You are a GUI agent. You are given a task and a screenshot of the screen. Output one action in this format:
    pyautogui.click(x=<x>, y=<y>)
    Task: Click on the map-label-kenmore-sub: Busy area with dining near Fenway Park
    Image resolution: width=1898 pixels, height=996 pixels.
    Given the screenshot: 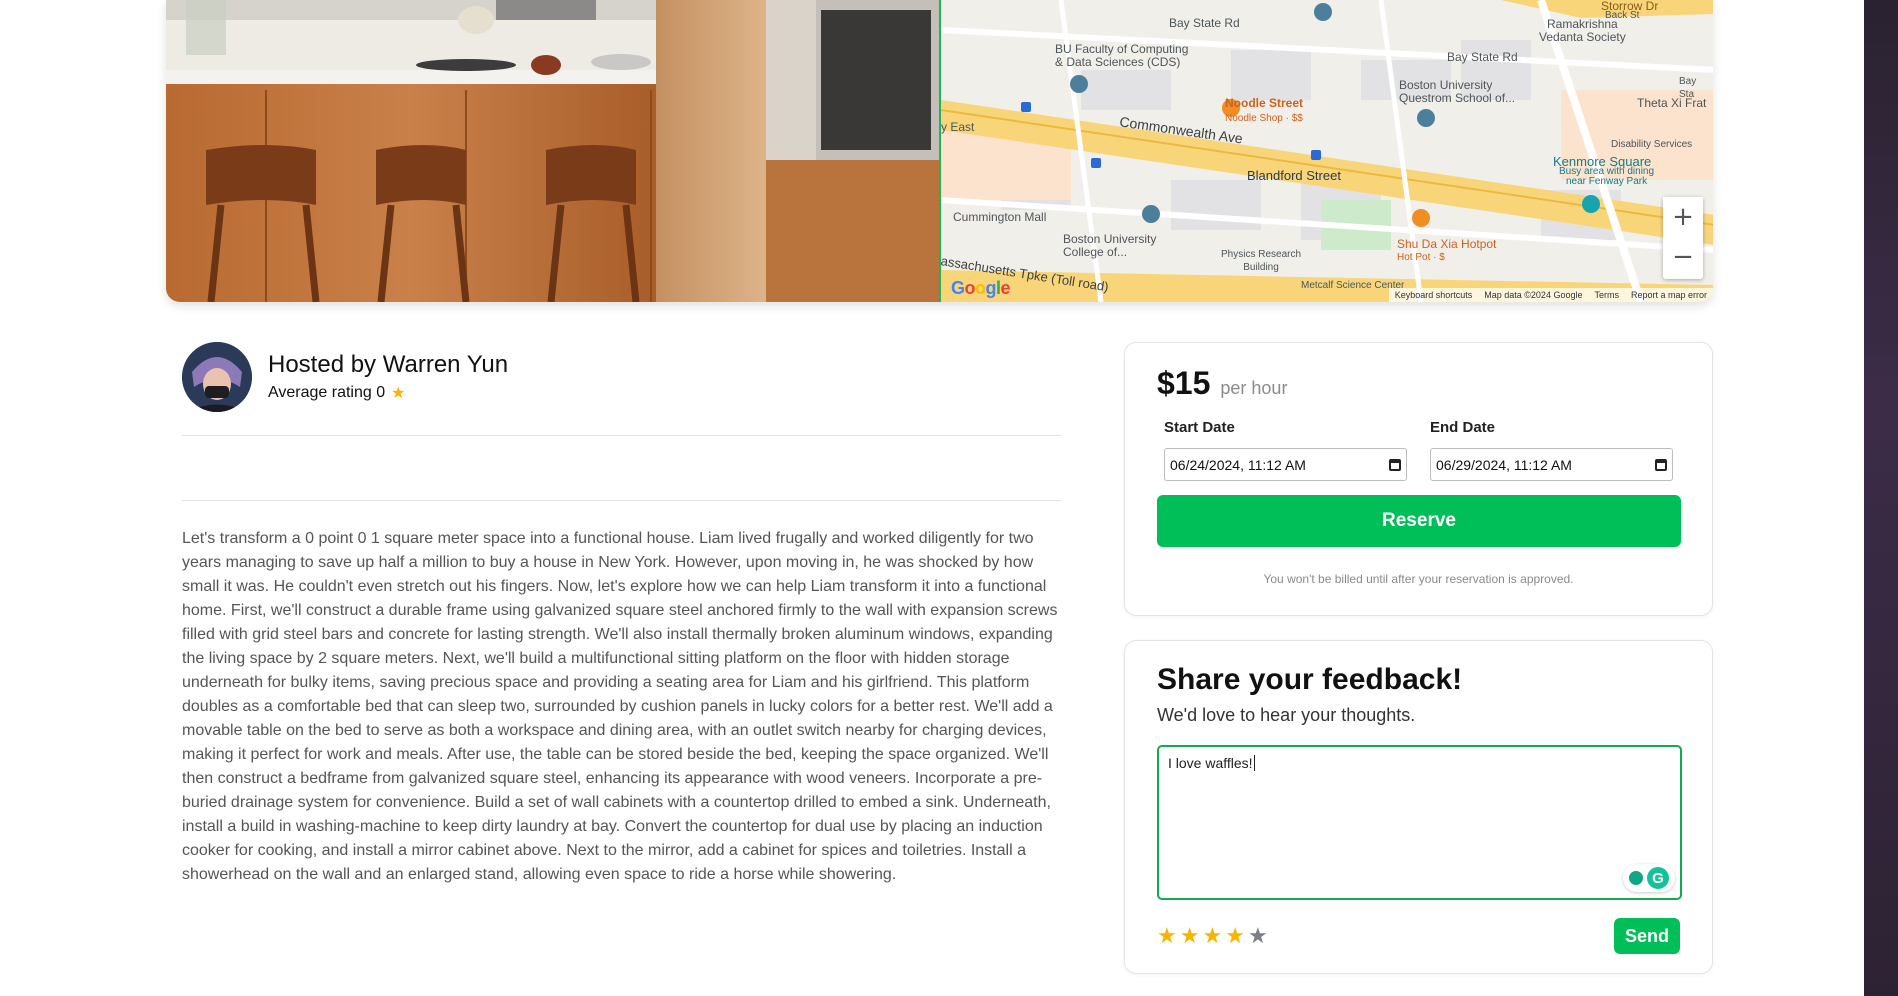 What is the action you would take?
    pyautogui.click(x=1607, y=176)
    